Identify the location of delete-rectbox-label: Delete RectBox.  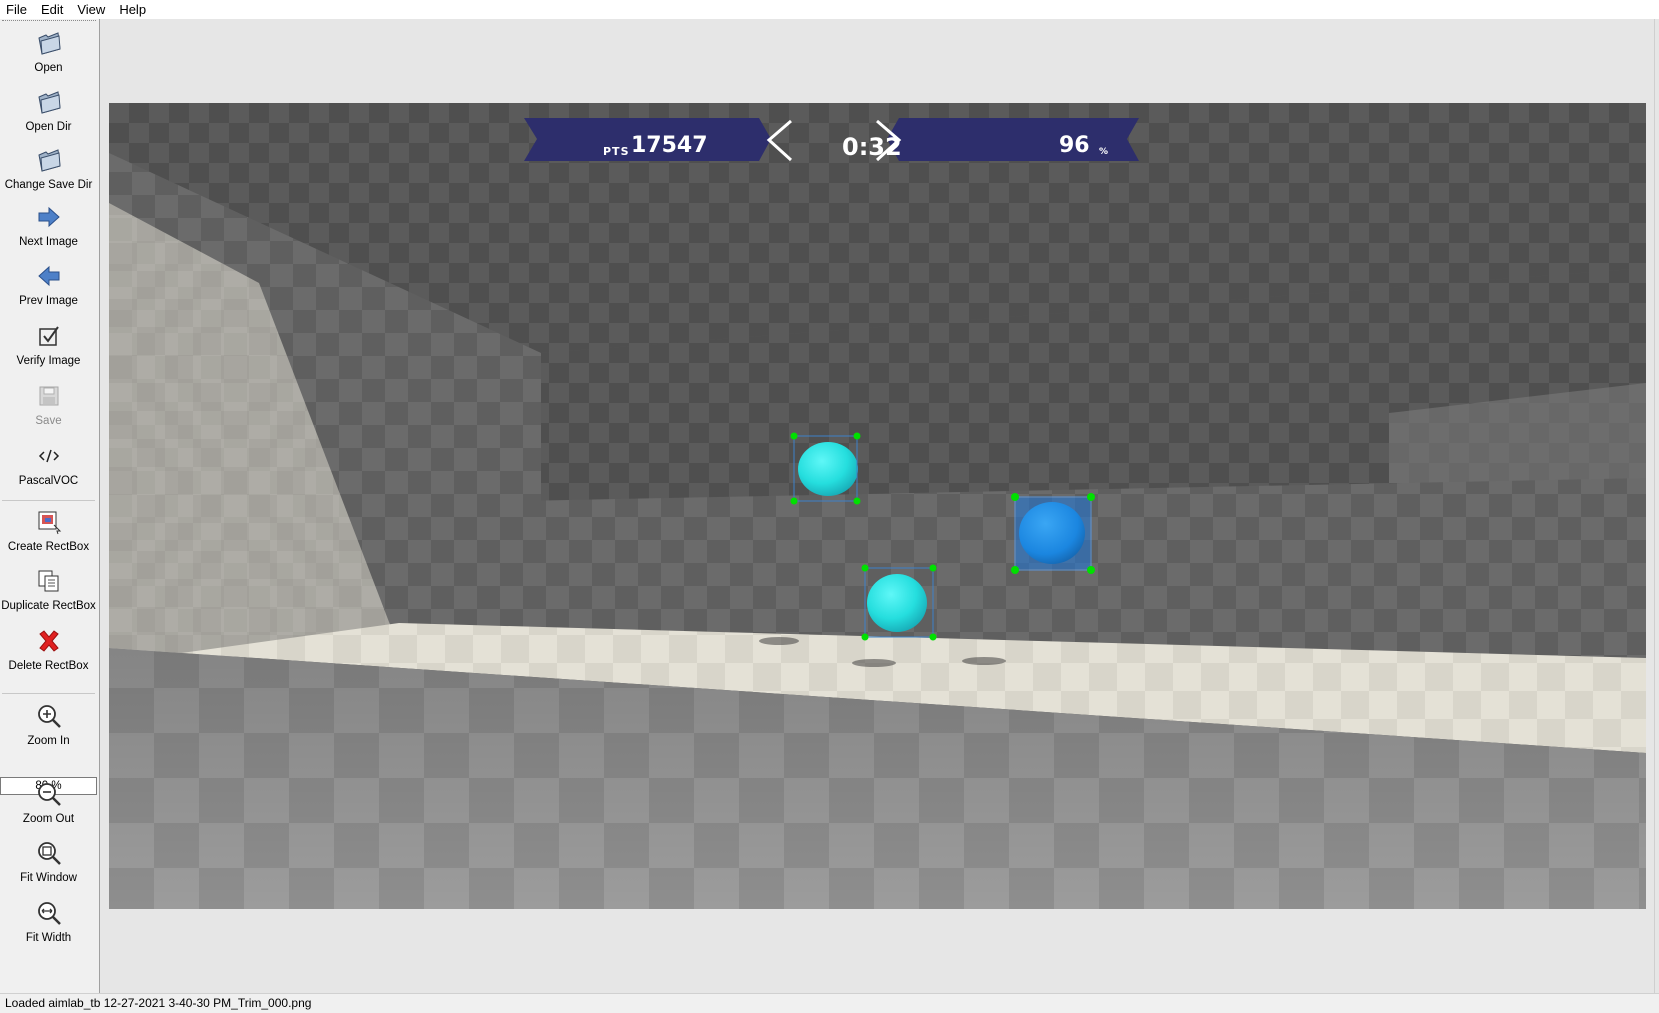
(48, 666).